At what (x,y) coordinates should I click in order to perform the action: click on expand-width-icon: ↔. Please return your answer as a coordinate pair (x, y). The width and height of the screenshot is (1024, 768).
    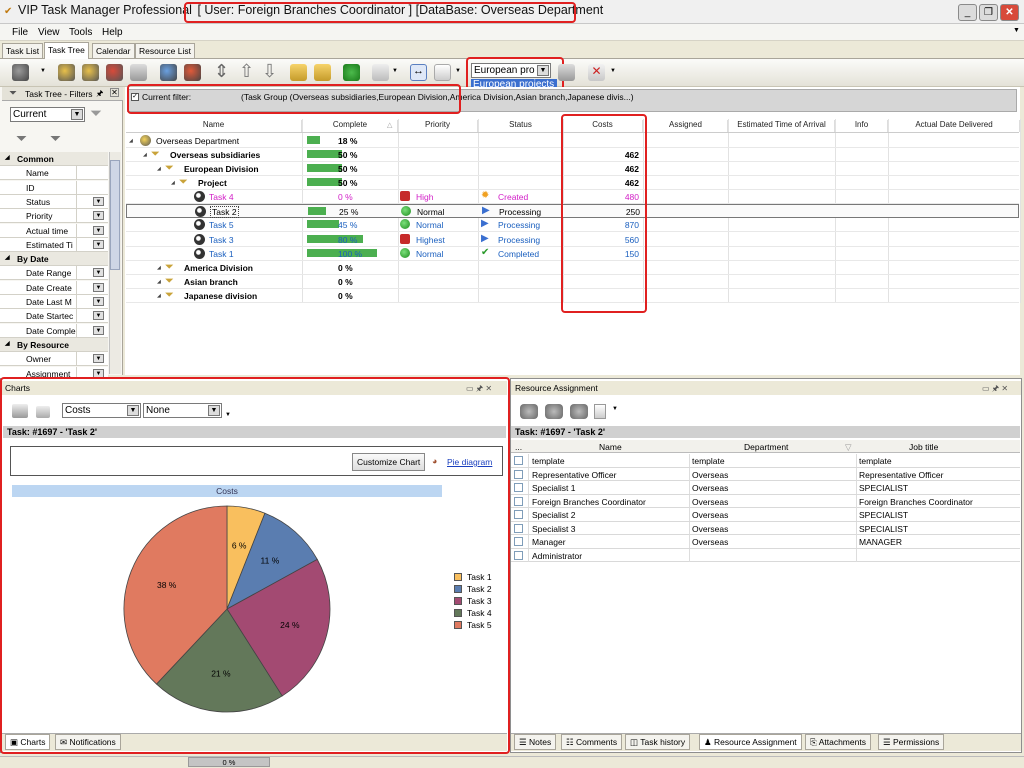
    Looking at the image, I should click on (418, 72).